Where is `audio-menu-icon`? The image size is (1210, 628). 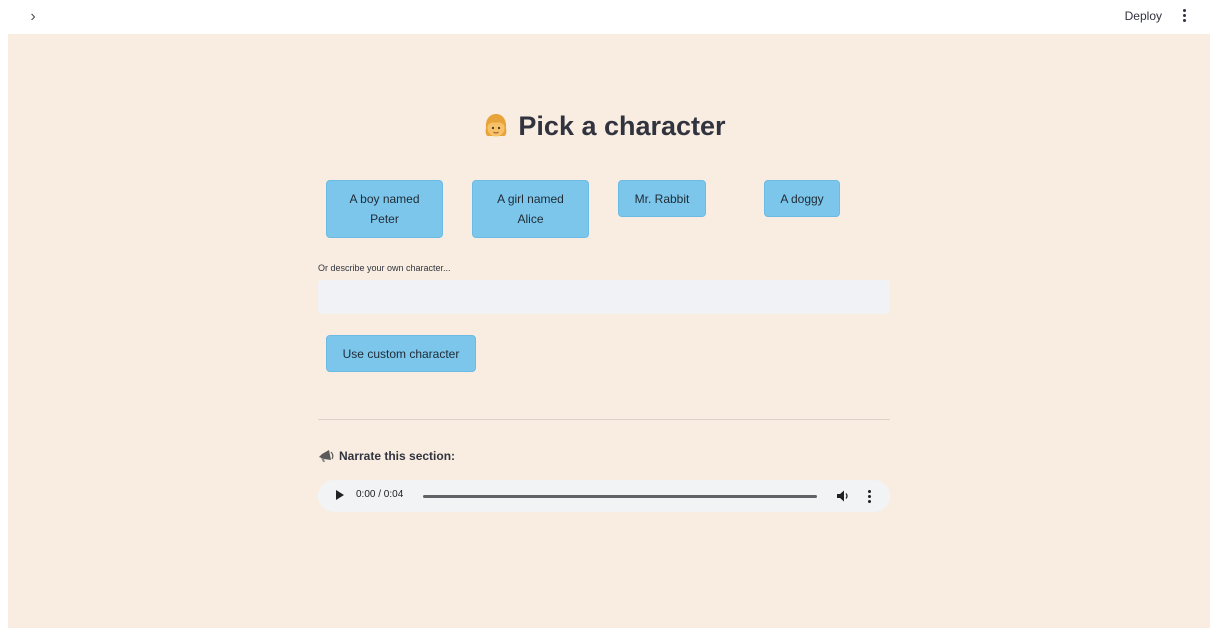
audio-menu-icon is located at coordinates (869, 496).